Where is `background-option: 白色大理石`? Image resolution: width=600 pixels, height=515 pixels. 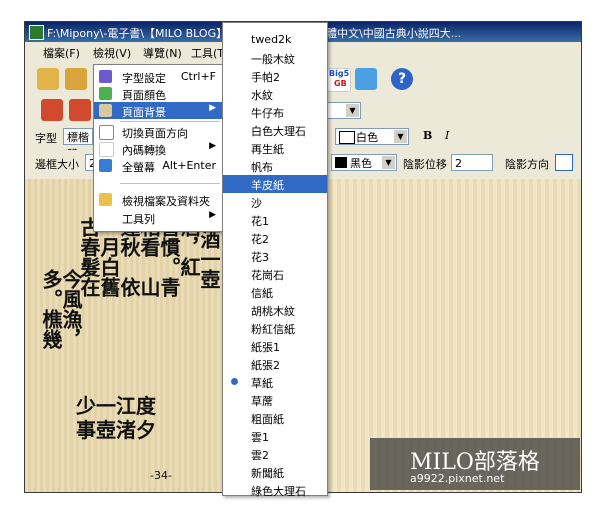 background-option: 白色大理石 is located at coordinates (275, 130).